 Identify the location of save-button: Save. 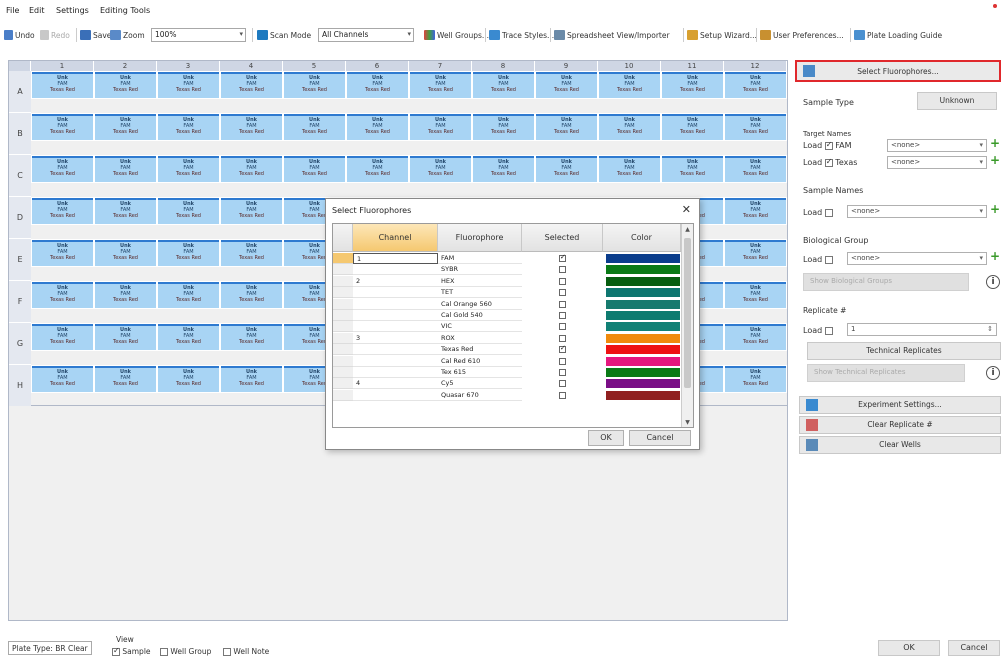
(95, 35).